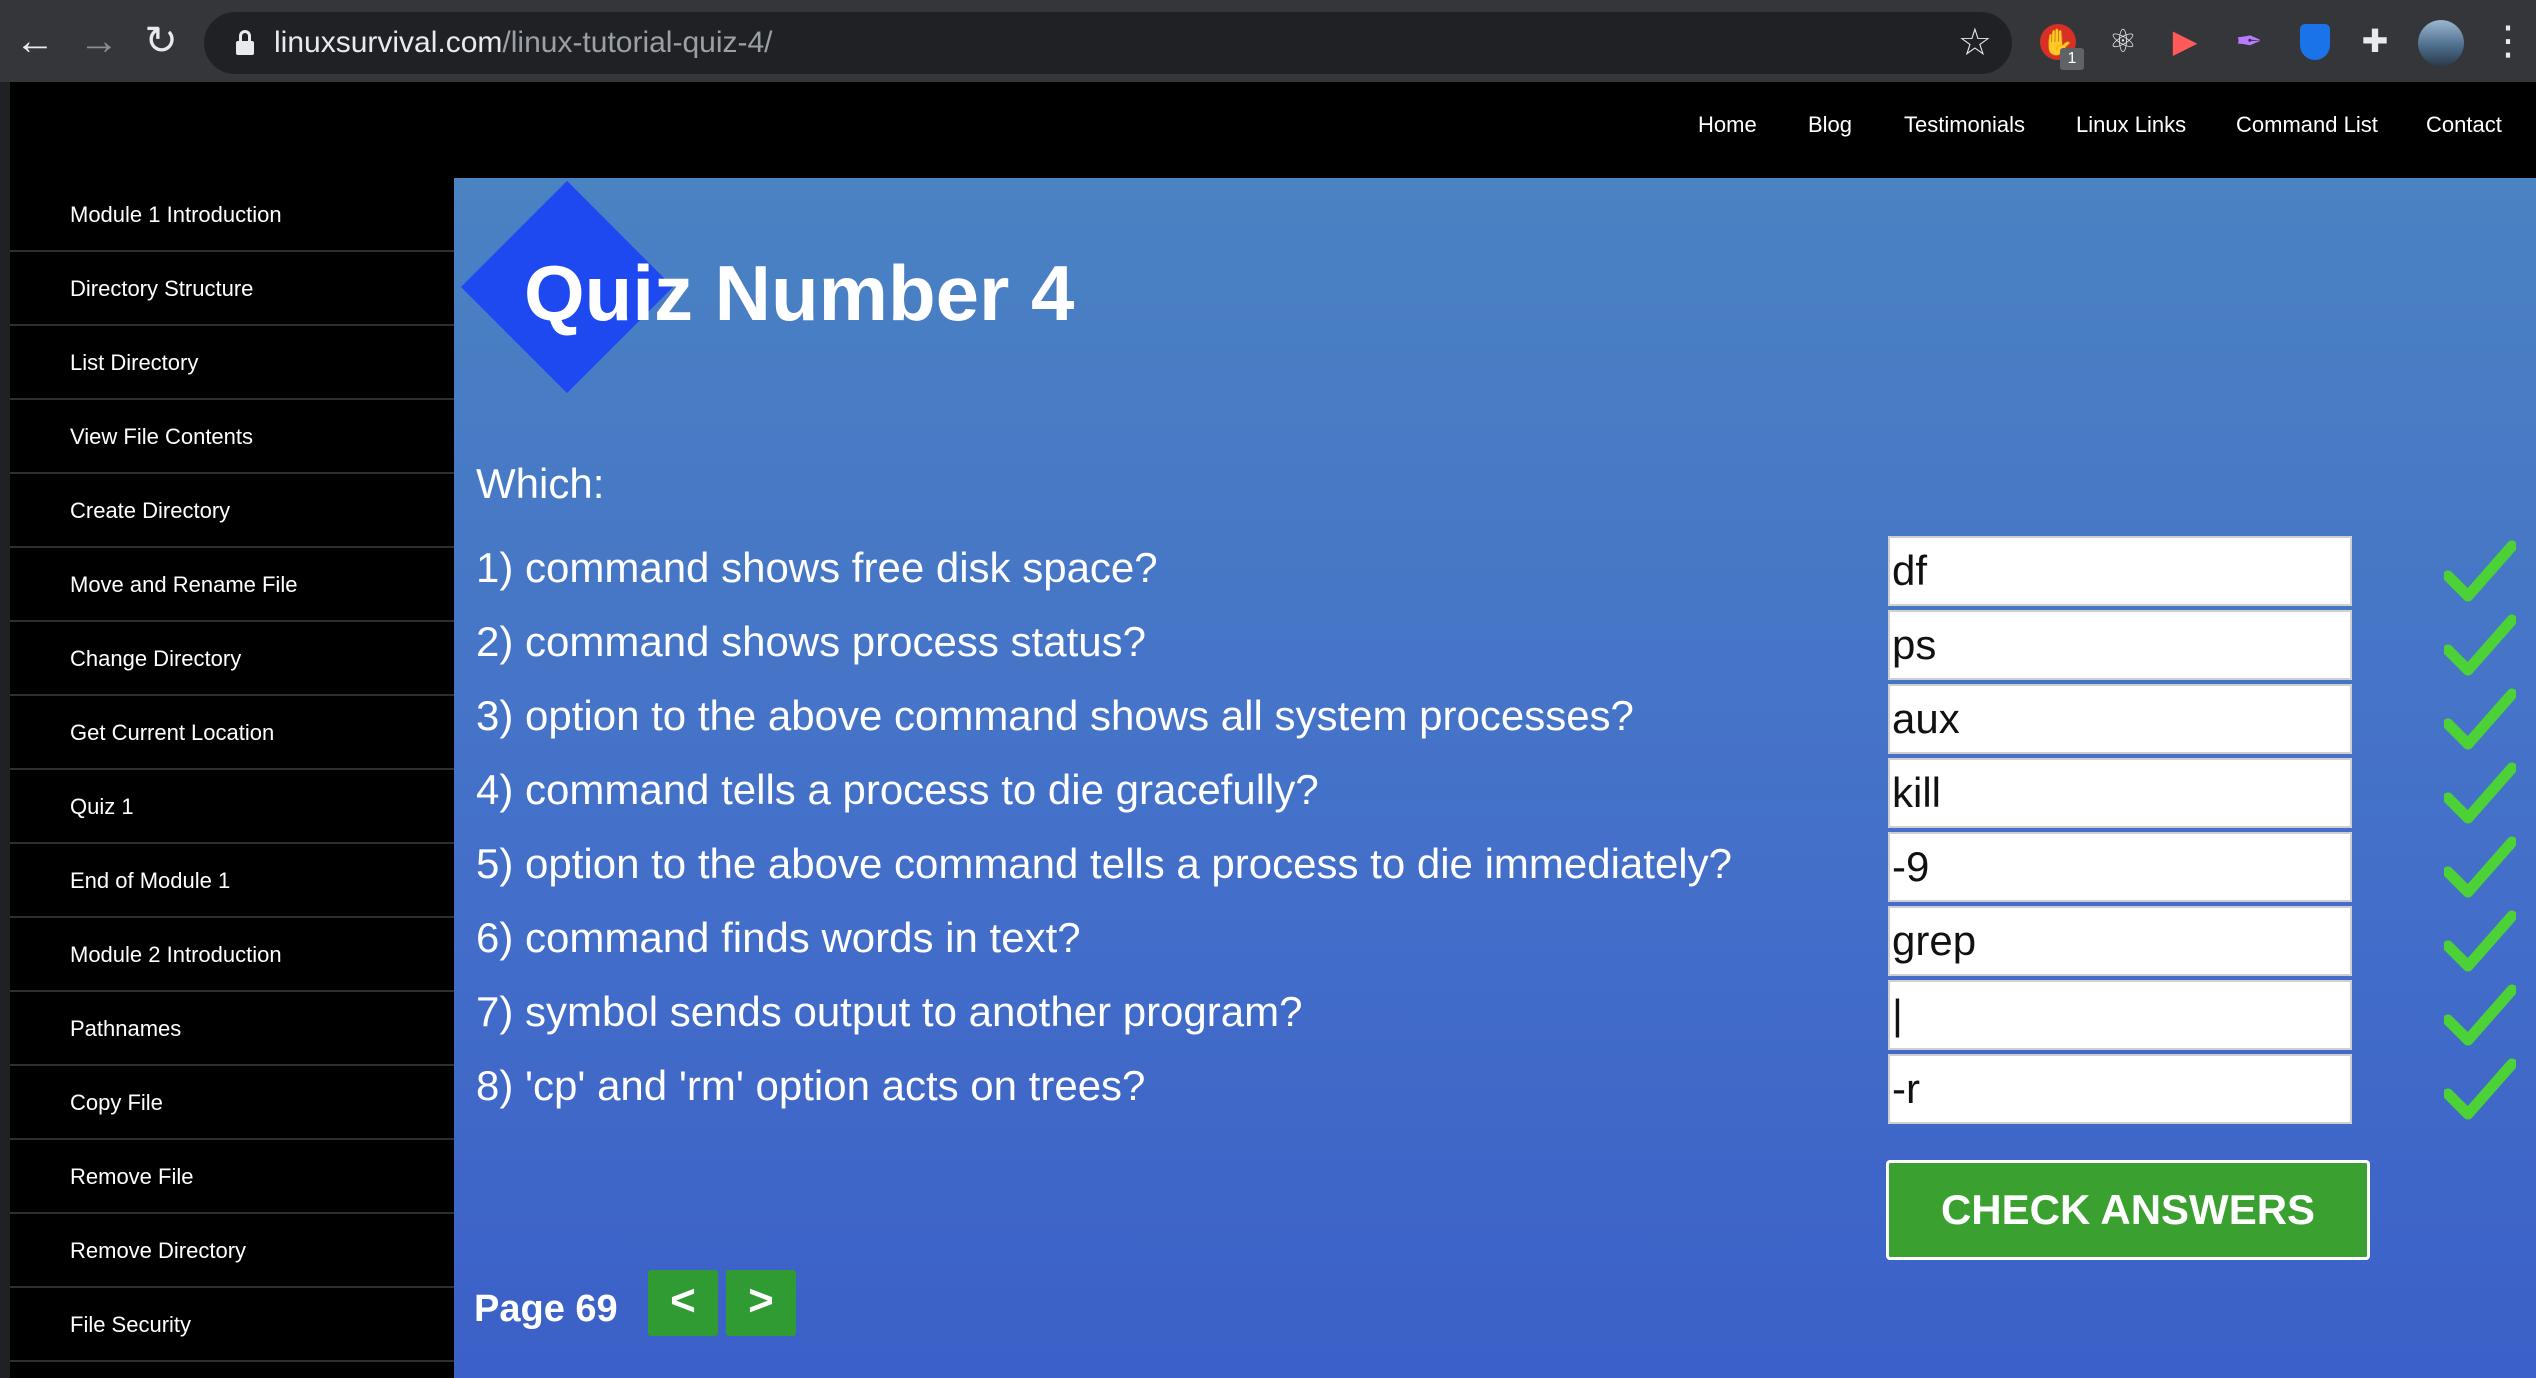 The height and width of the screenshot is (1378, 2536). What do you see at coordinates (2441, 43) in the screenshot?
I see `profile-avatar` at bounding box center [2441, 43].